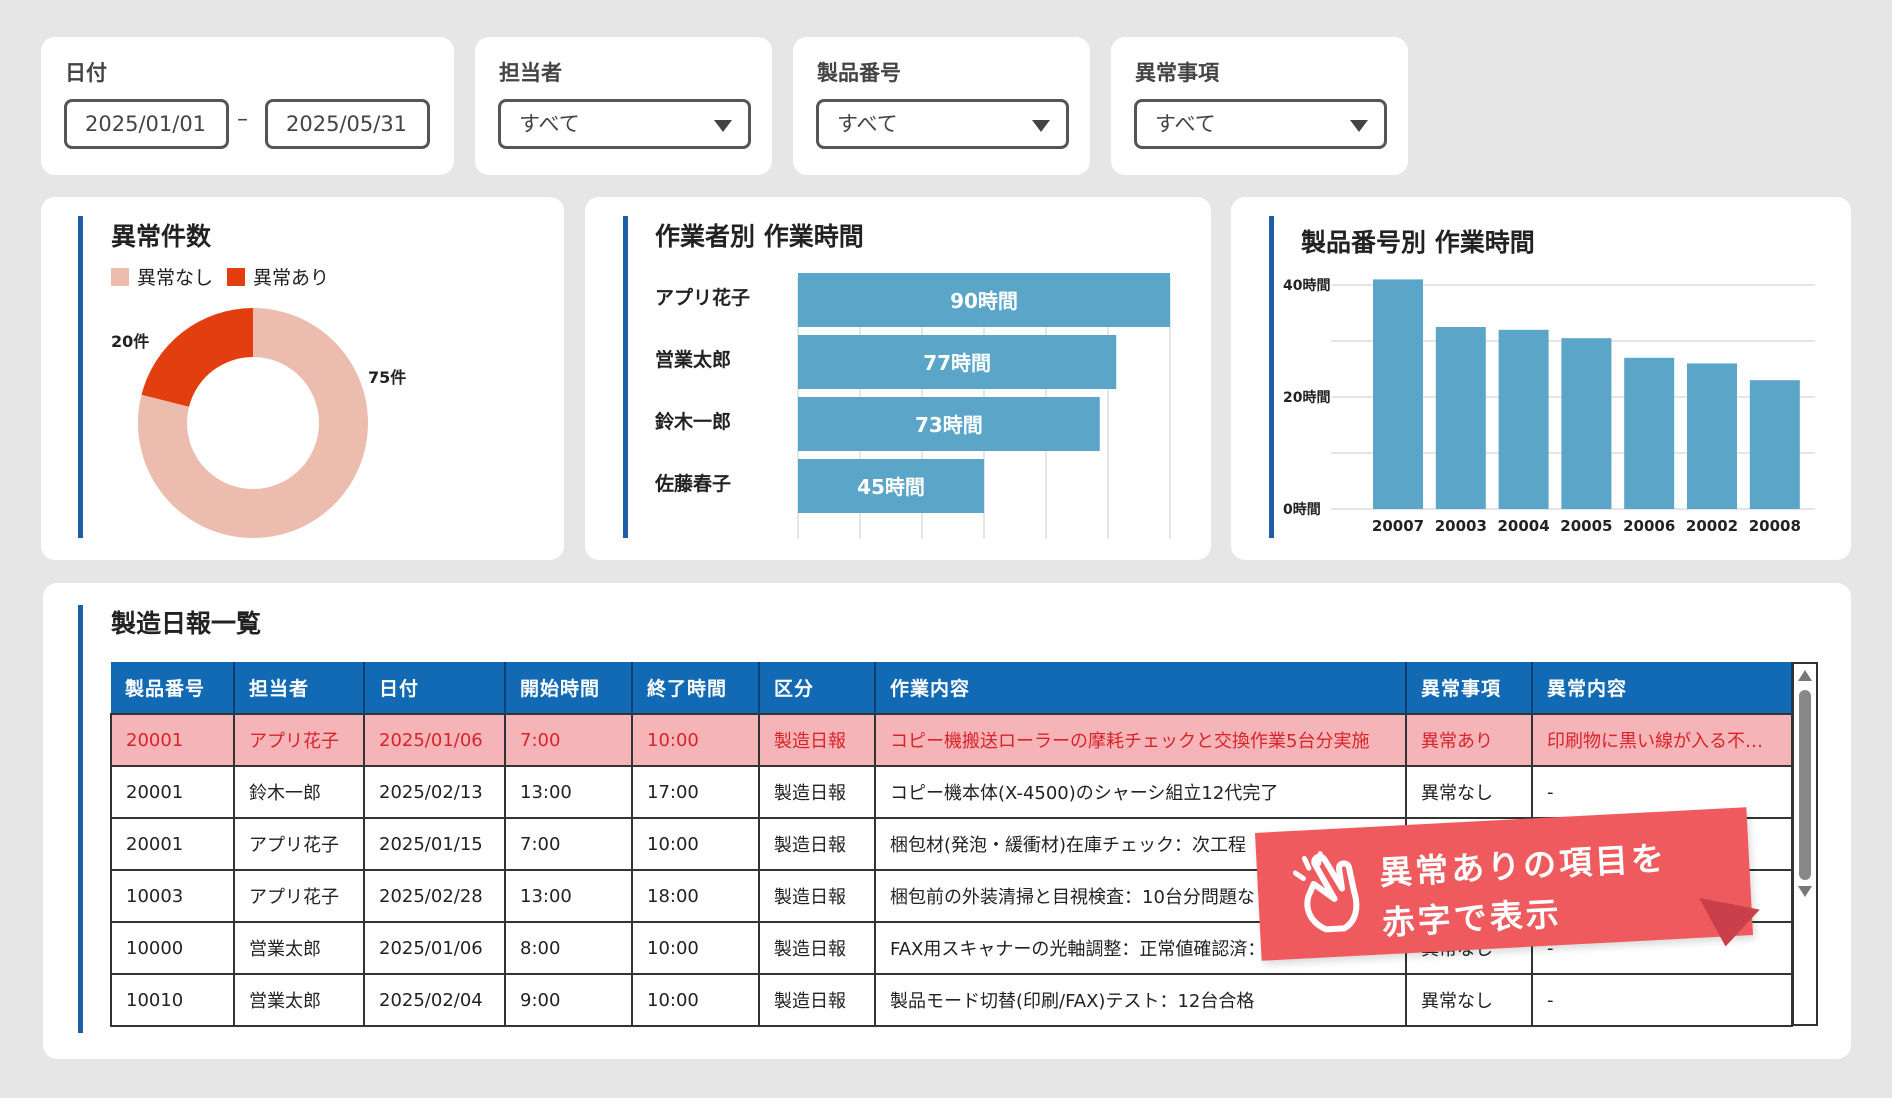 Image resolution: width=1892 pixels, height=1098 pixels. What do you see at coordinates (1524, 890) in the screenshot?
I see `callout-text: 異常ありの項目を 赤字で表示` at bounding box center [1524, 890].